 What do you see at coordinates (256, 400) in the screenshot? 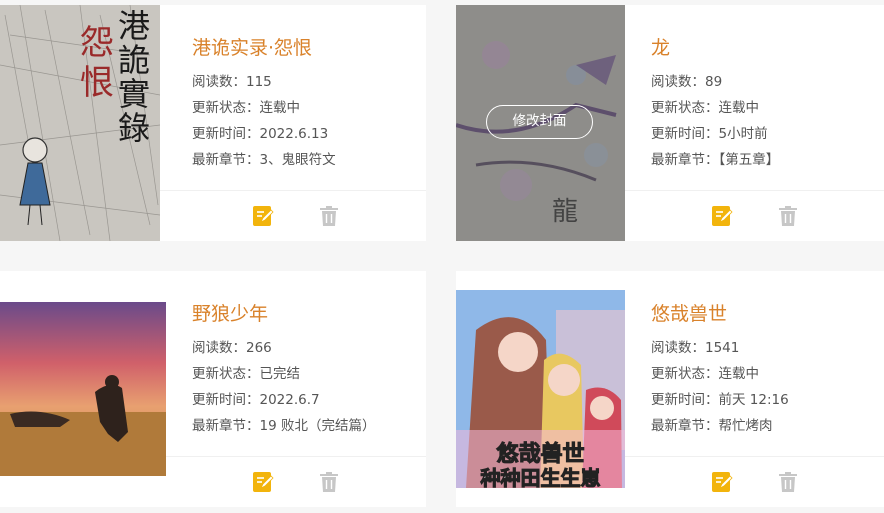
I see `update-time: 更新时间：2022.6.7` at bounding box center [256, 400].